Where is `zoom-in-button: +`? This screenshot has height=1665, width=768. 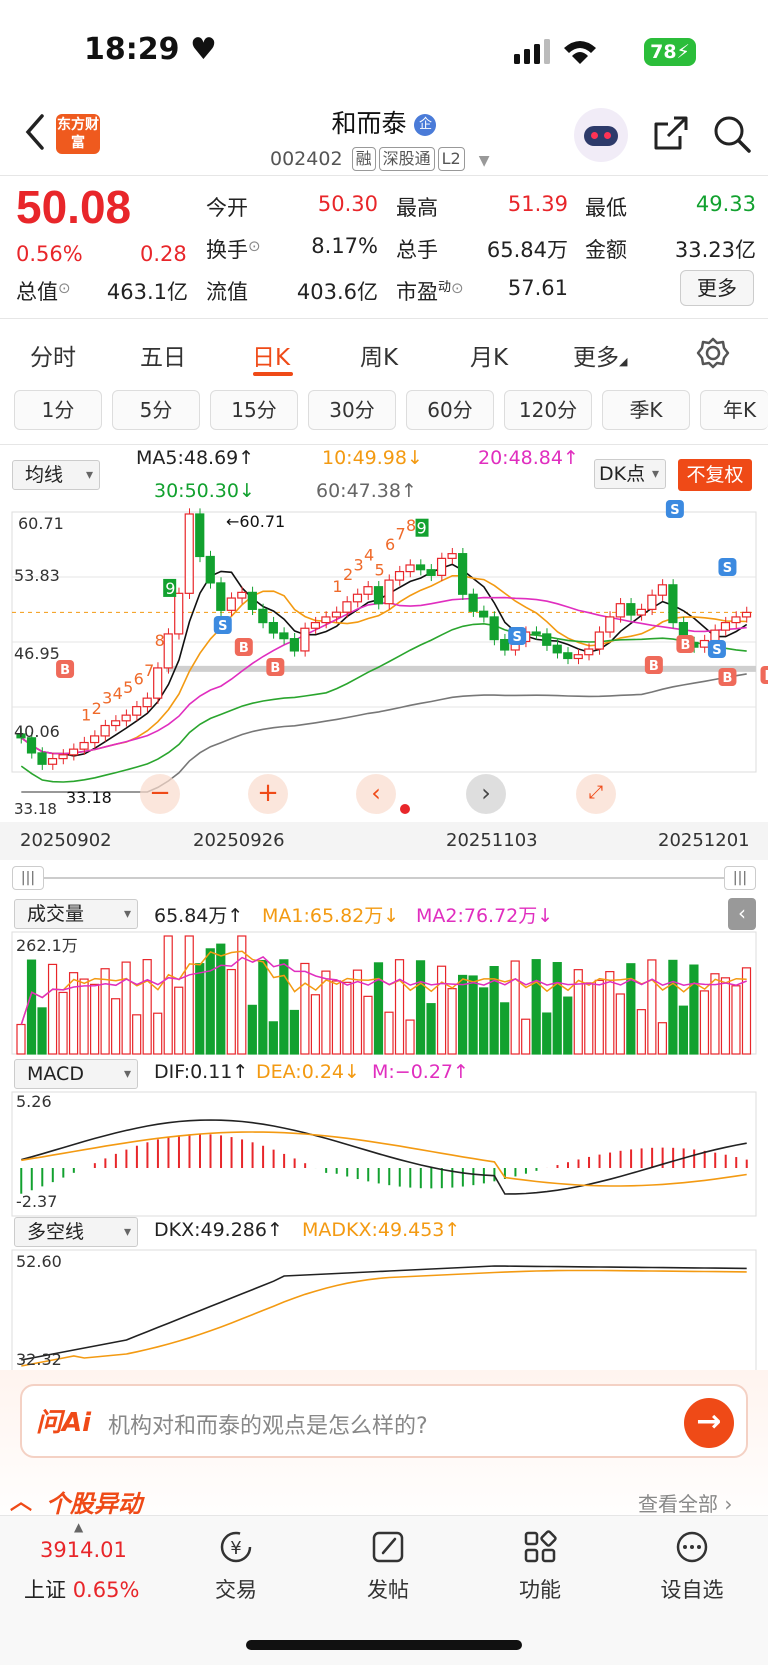 zoom-in-button: + is located at coordinates (268, 794).